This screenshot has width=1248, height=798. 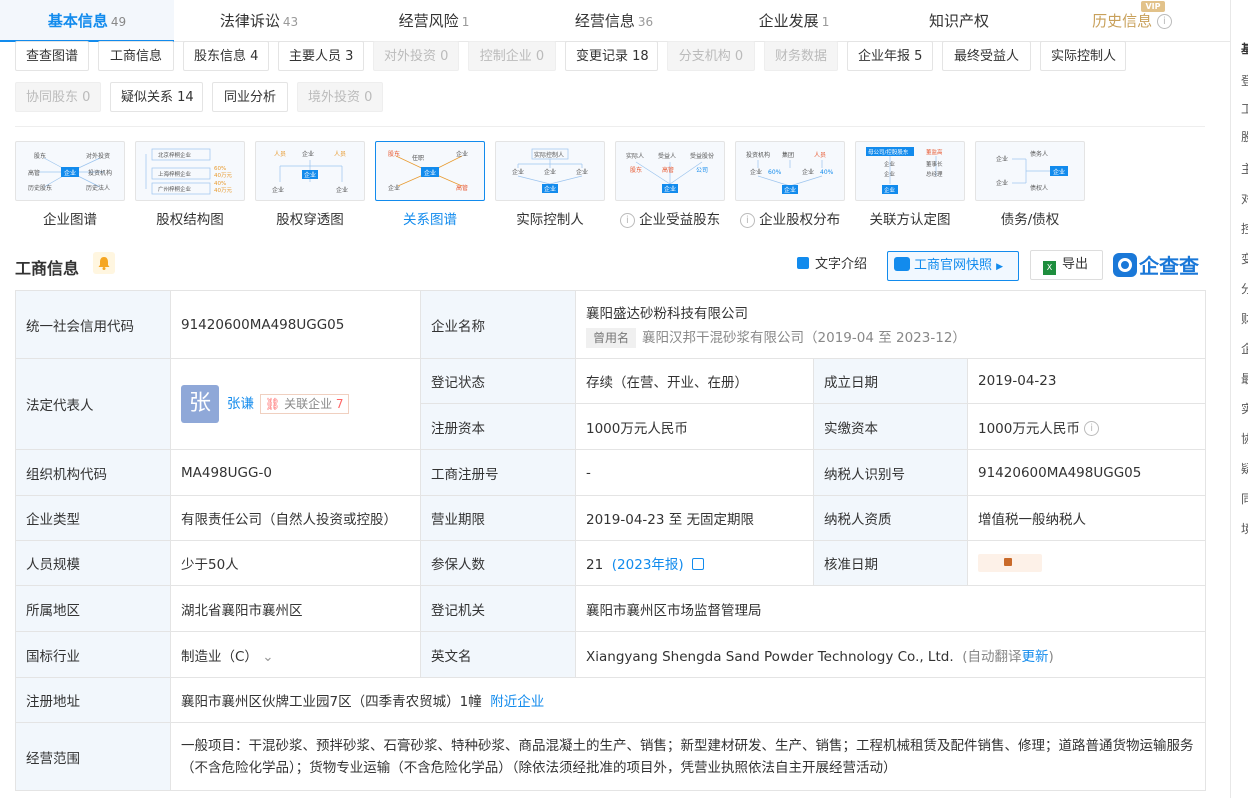 I want to click on address-cell: 襄阳市襄州区伙牌工业园7区（四季青农贸城）1幢 附近企业, so click(x=688, y=700).